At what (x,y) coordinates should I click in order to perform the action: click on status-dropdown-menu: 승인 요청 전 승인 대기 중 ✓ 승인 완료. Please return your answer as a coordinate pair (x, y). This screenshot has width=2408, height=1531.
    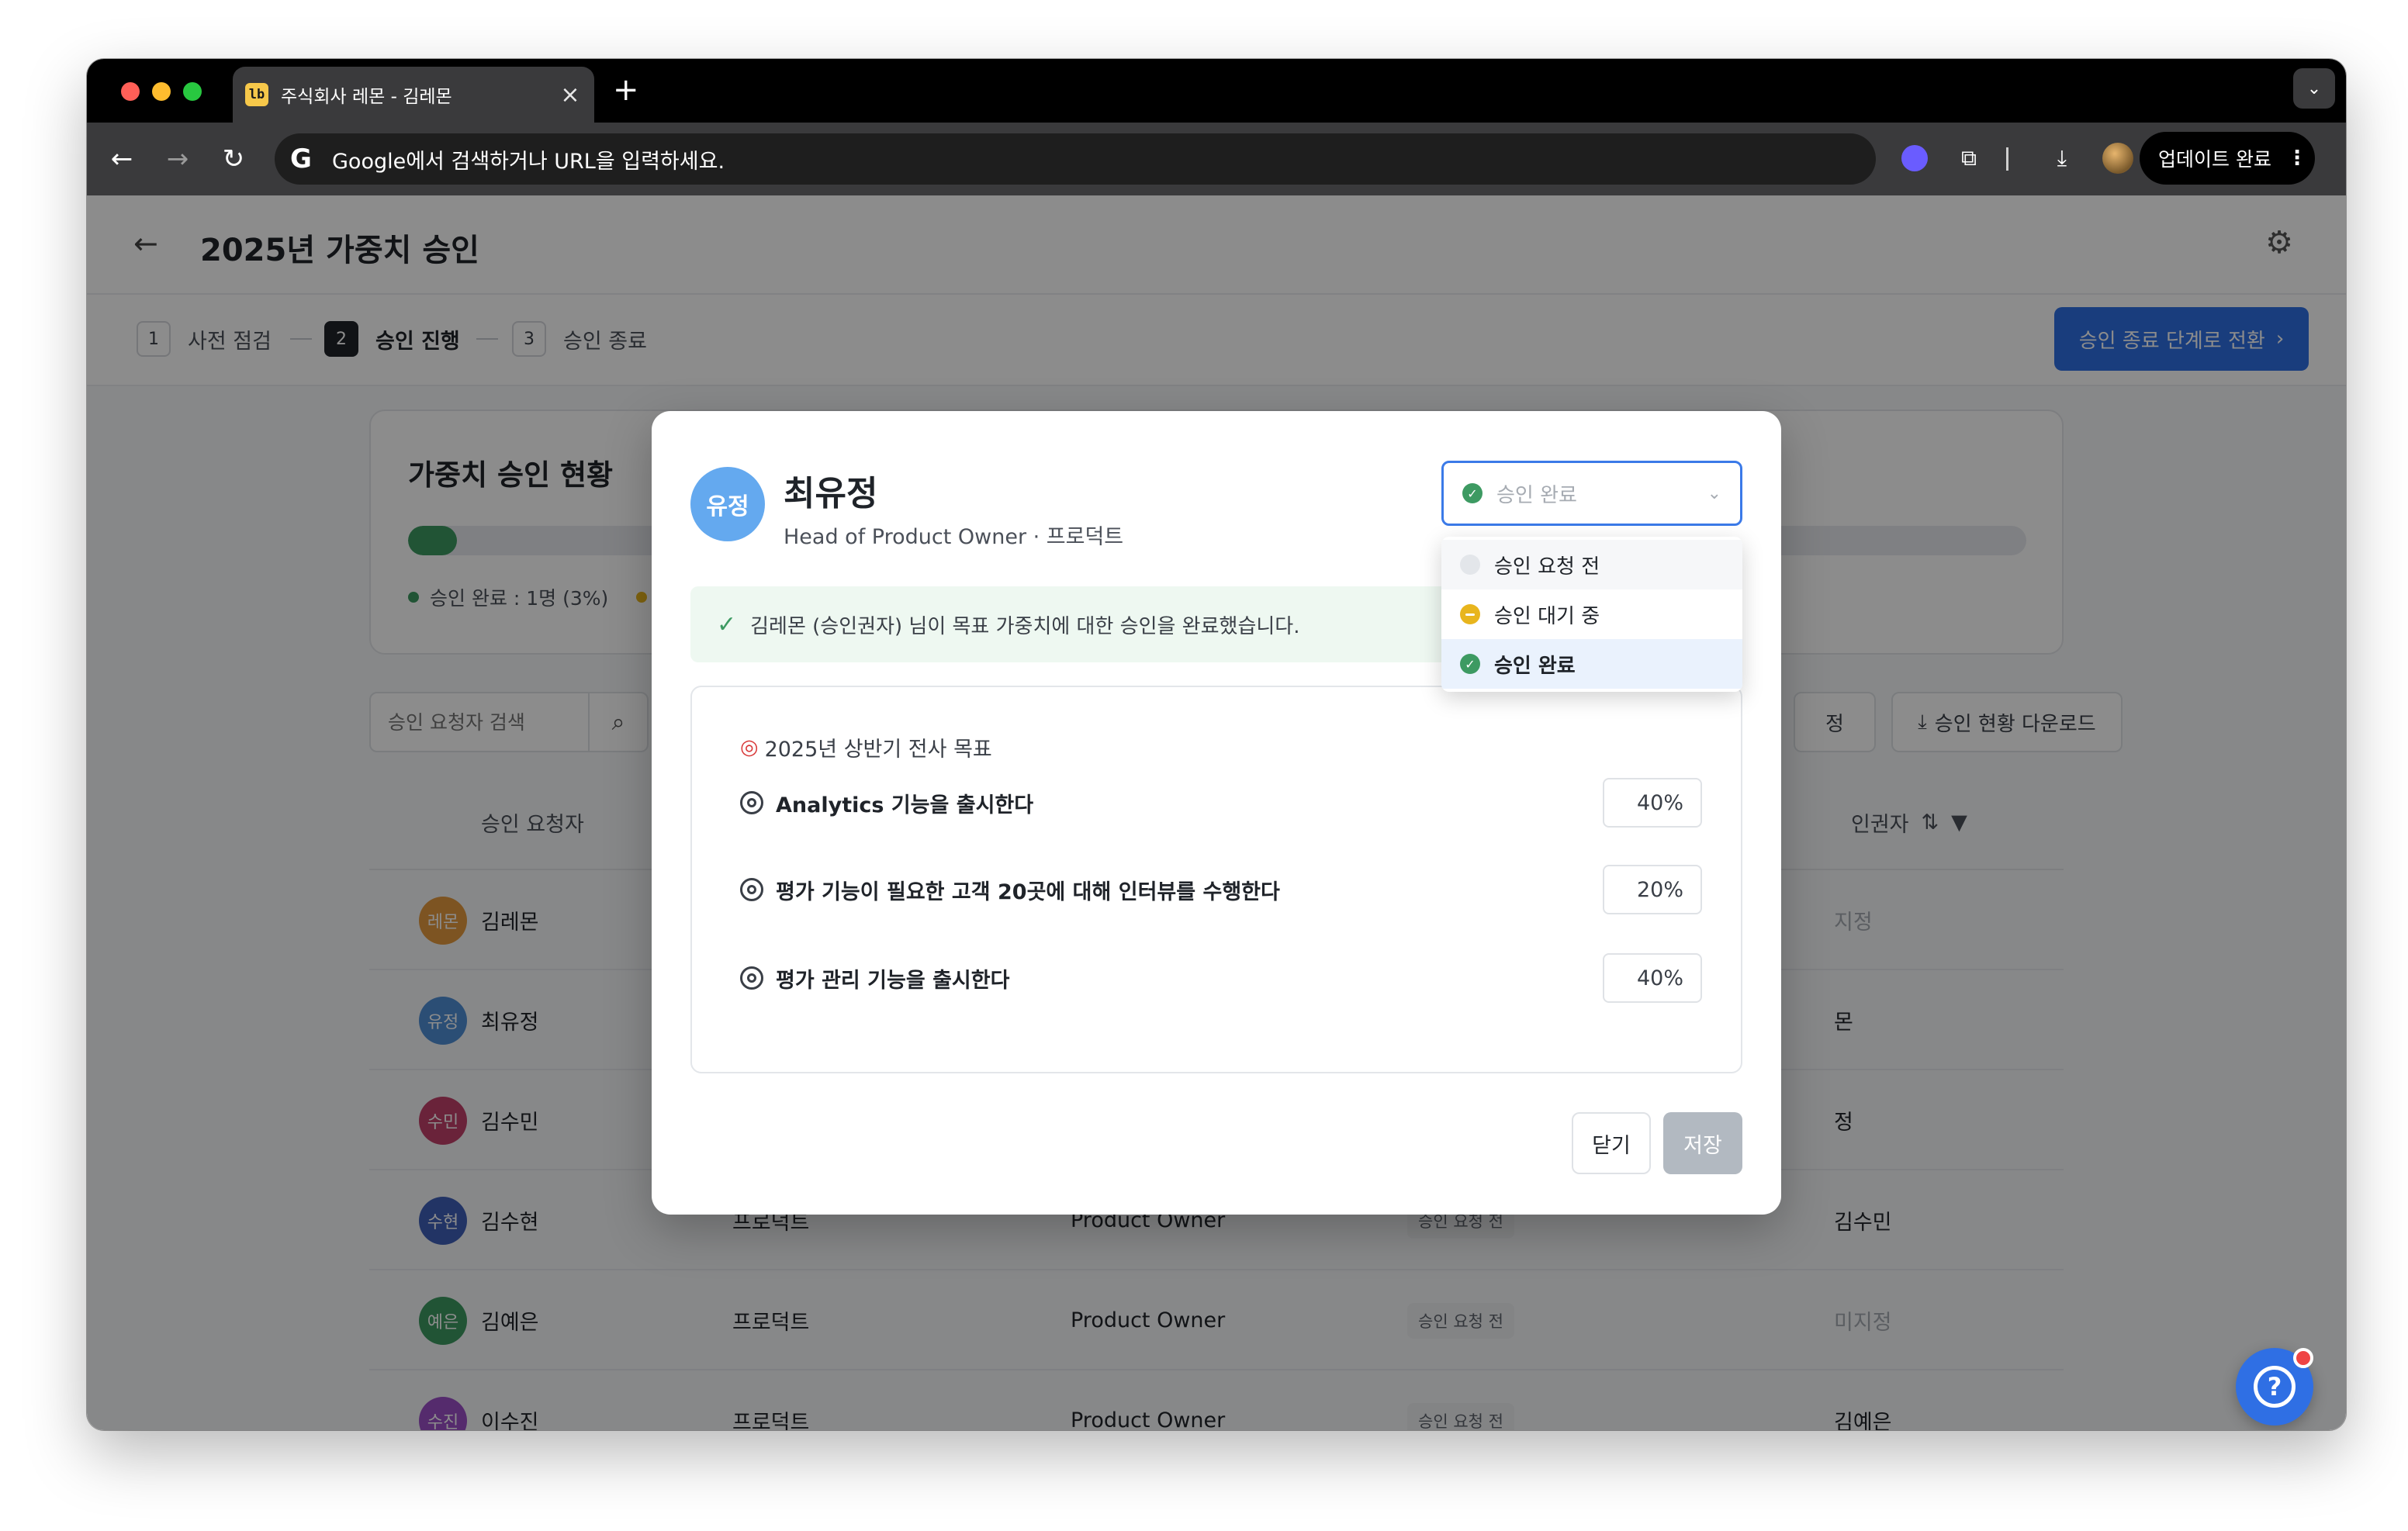
    Looking at the image, I should click on (1592, 614).